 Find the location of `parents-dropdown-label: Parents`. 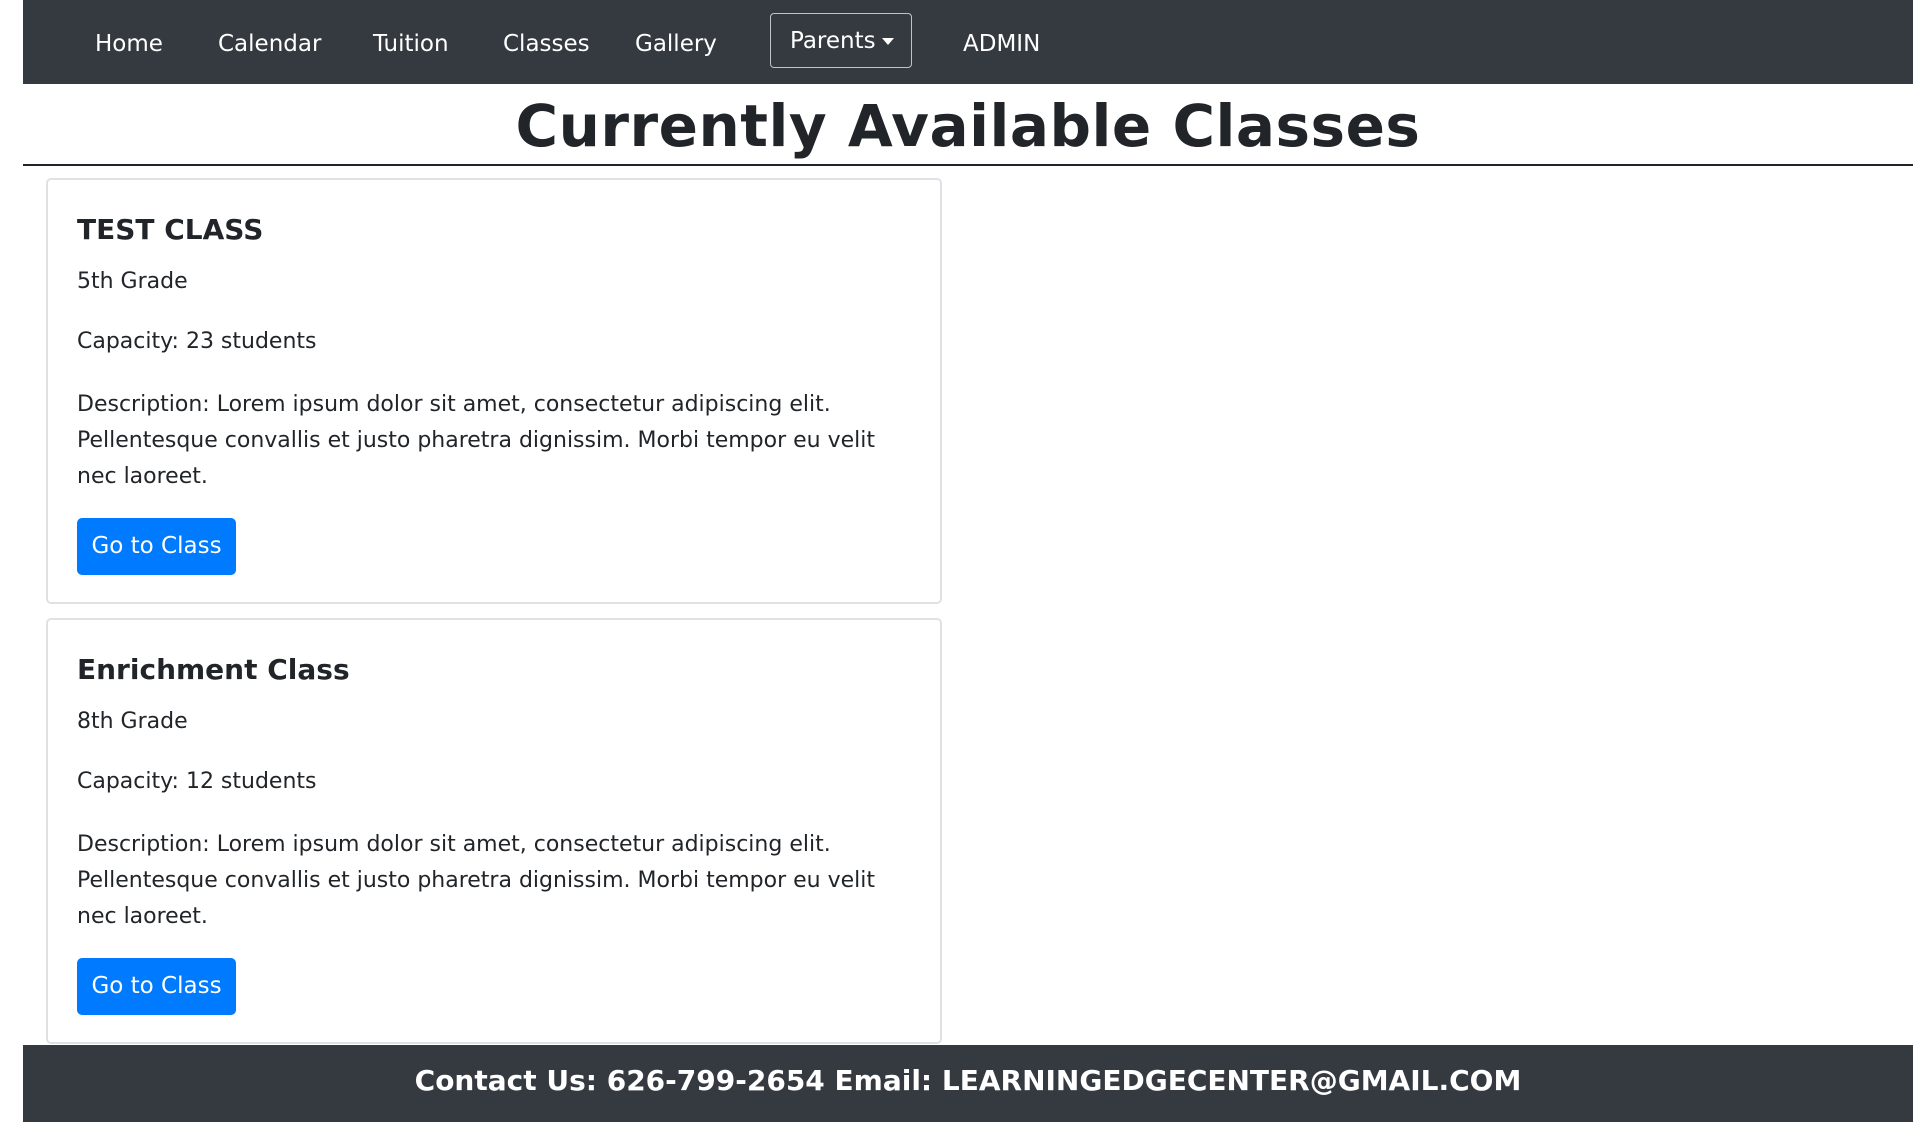

parents-dropdown-label: Parents is located at coordinates (833, 41).